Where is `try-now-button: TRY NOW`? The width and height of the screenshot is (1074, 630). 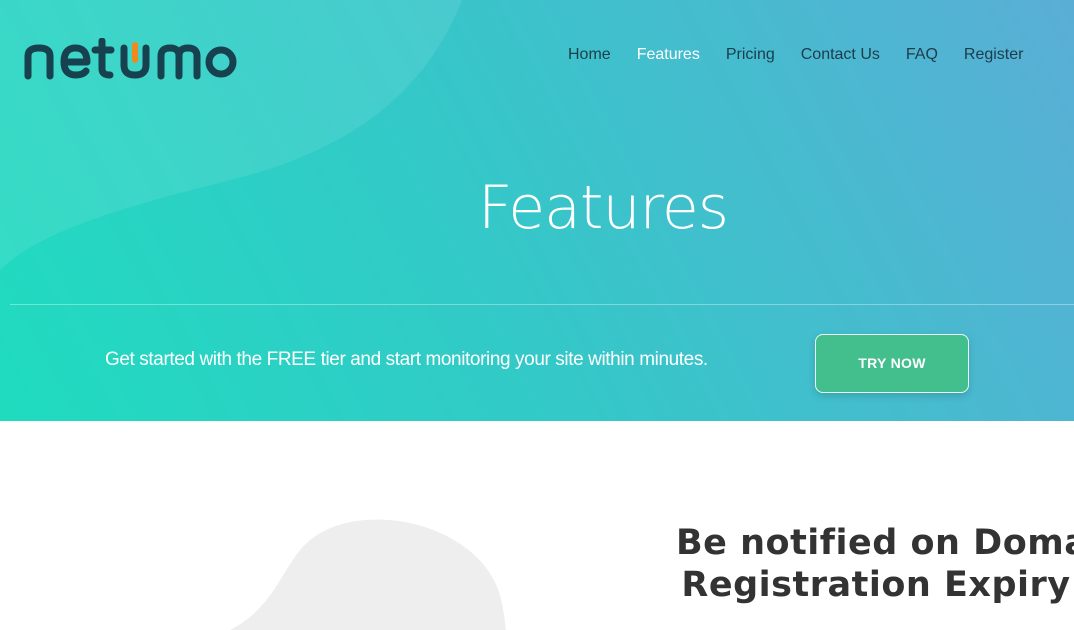
try-now-button: TRY NOW is located at coordinates (892, 363).